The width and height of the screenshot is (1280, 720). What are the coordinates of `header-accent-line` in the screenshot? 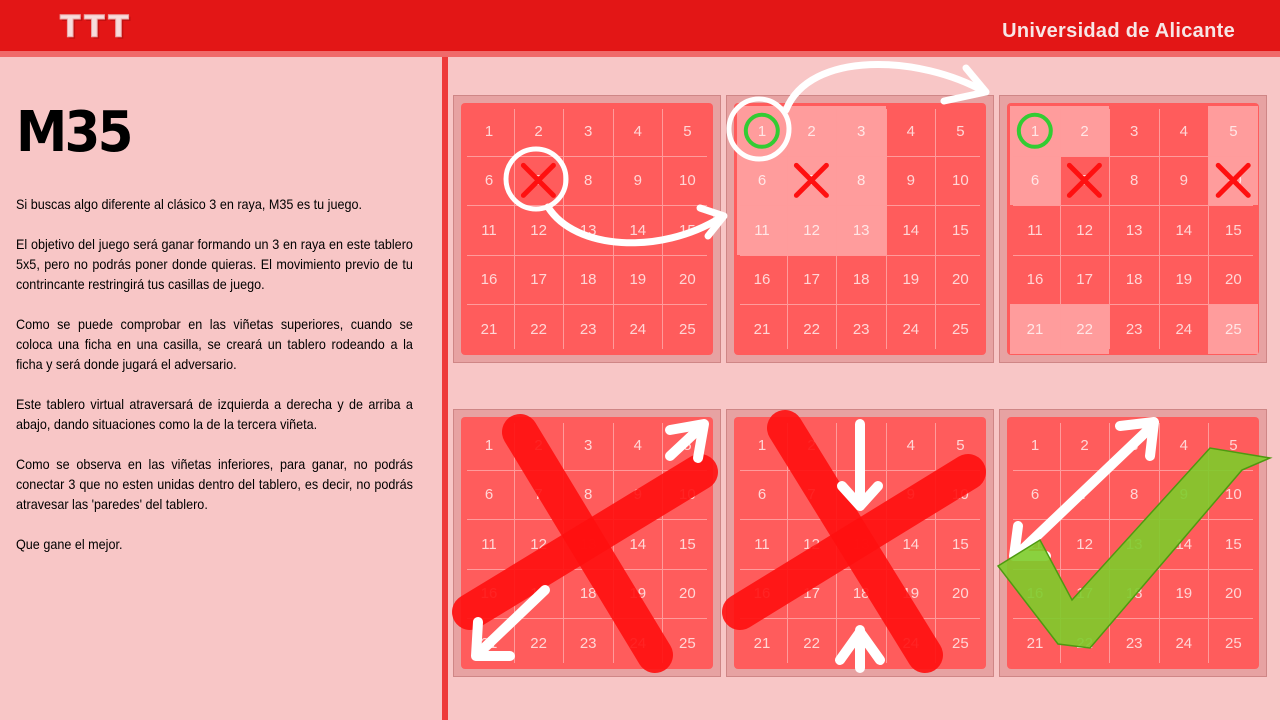 It's located at (640, 54).